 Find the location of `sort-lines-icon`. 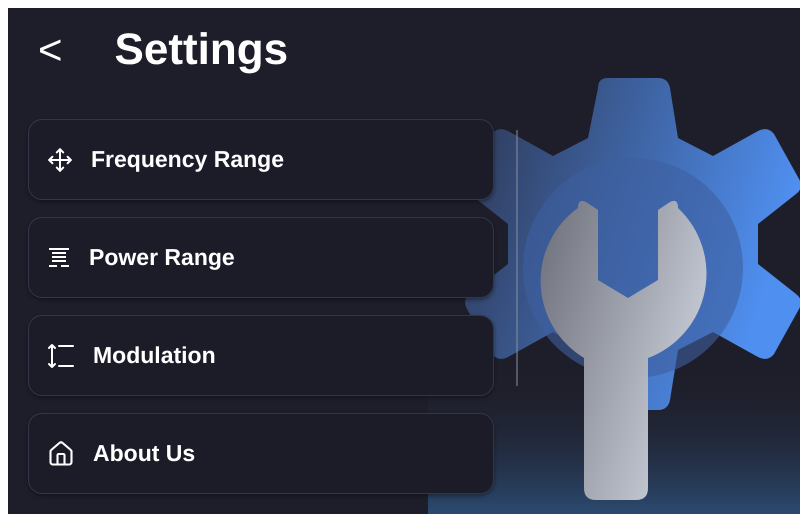

sort-lines-icon is located at coordinates (61, 355).